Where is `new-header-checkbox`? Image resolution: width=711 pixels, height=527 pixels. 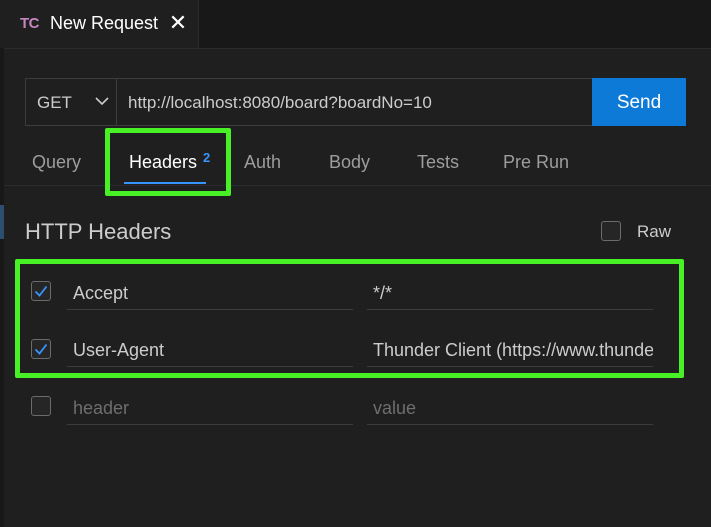 new-header-checkbox is located at coordinates (41, 406).